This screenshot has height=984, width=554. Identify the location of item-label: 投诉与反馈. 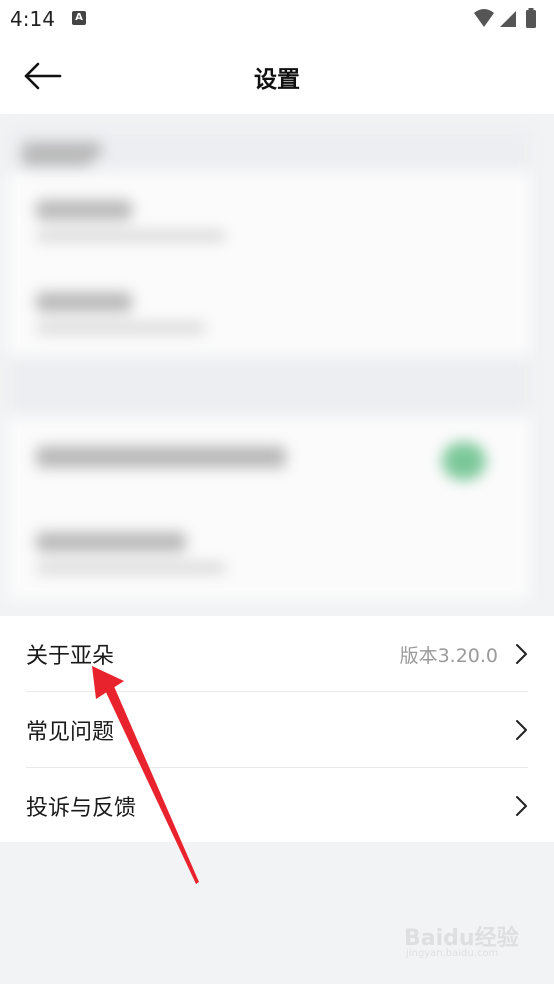
(81, 808).